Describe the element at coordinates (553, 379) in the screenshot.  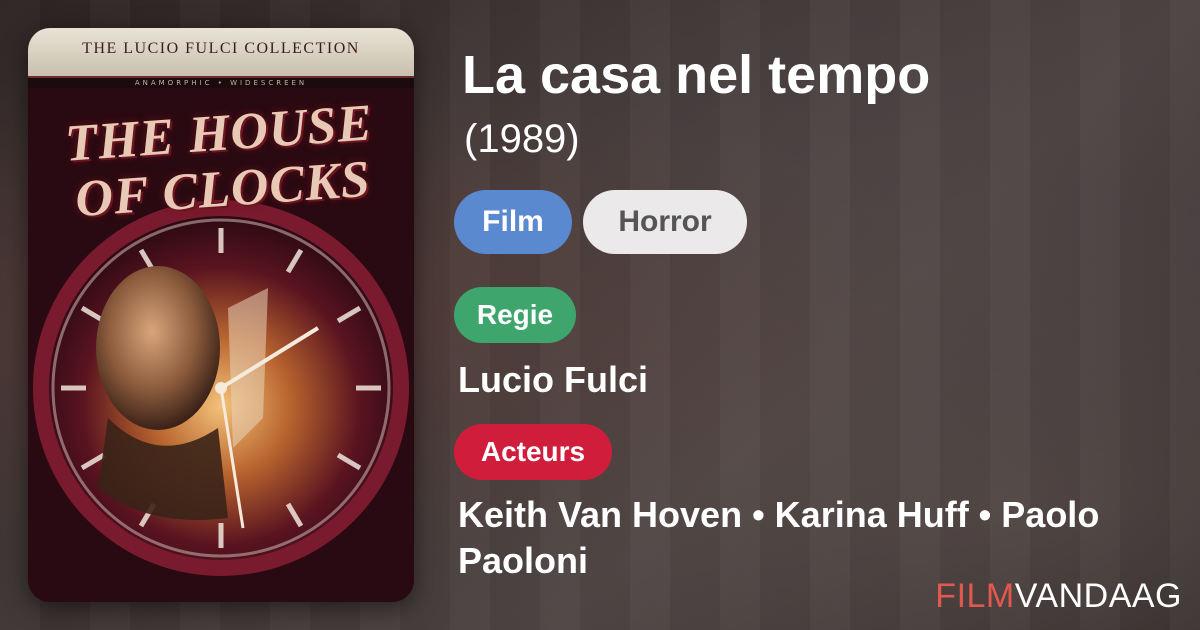
I see `director-name: Lucio Fulci` at that location.